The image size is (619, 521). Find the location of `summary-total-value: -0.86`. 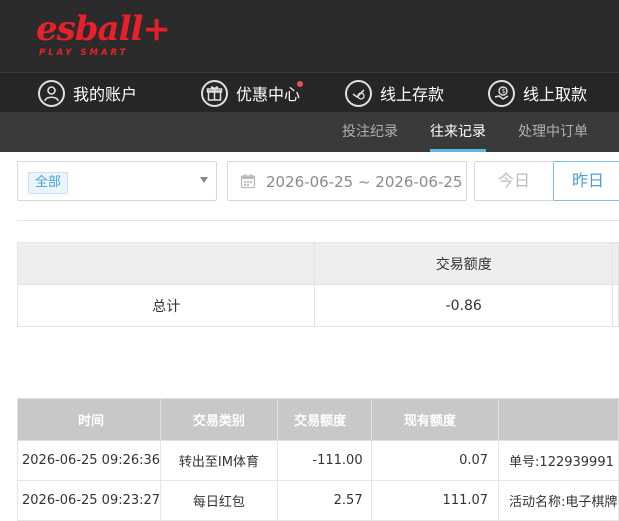

summary-total-value: -0.86 is located at coordinates (463, 305).